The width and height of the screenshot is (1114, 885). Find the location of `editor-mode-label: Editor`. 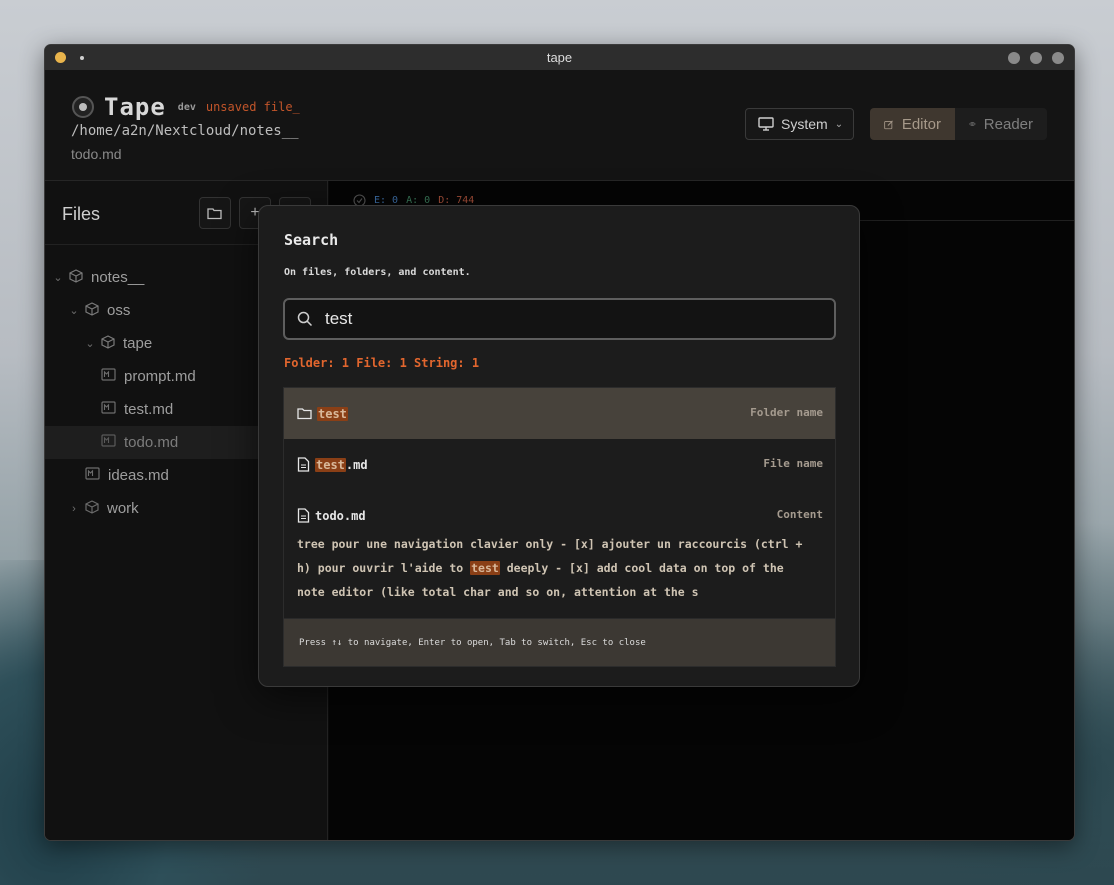

editor-mode-label: Editor is located at coordinates (921, 124).